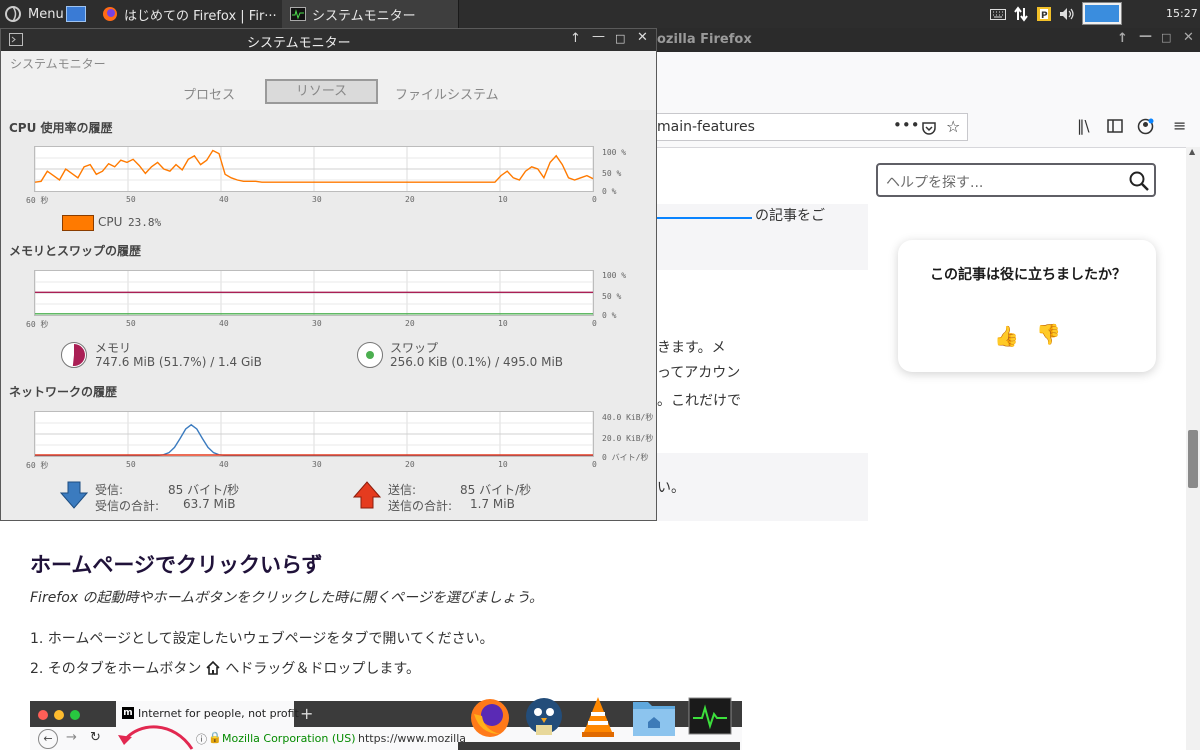 The height and width of the screenshot is (751, 1200). I want to click on view-tabs: プロセス リソース ファイルシステム, so click(328, 93).